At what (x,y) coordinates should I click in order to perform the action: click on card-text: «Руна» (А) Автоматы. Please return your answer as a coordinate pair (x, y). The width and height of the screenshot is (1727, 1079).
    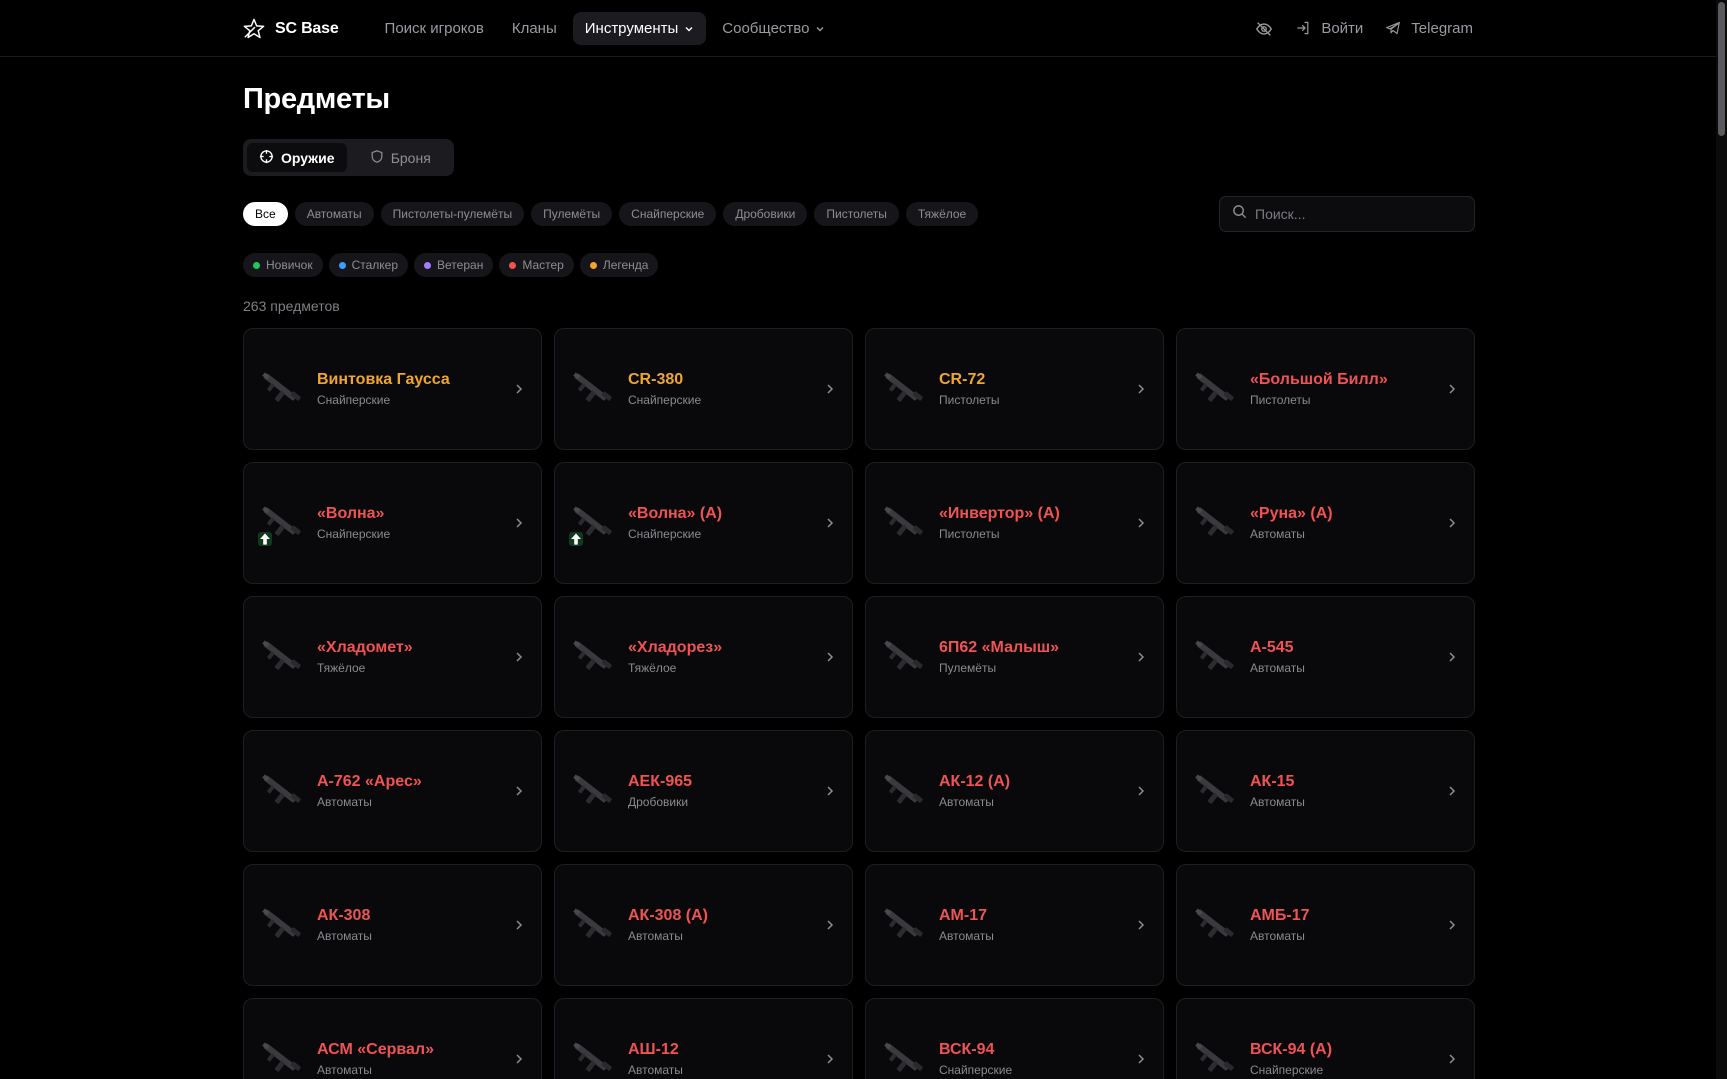
    Looking at the image, I should click on (1291, 523).